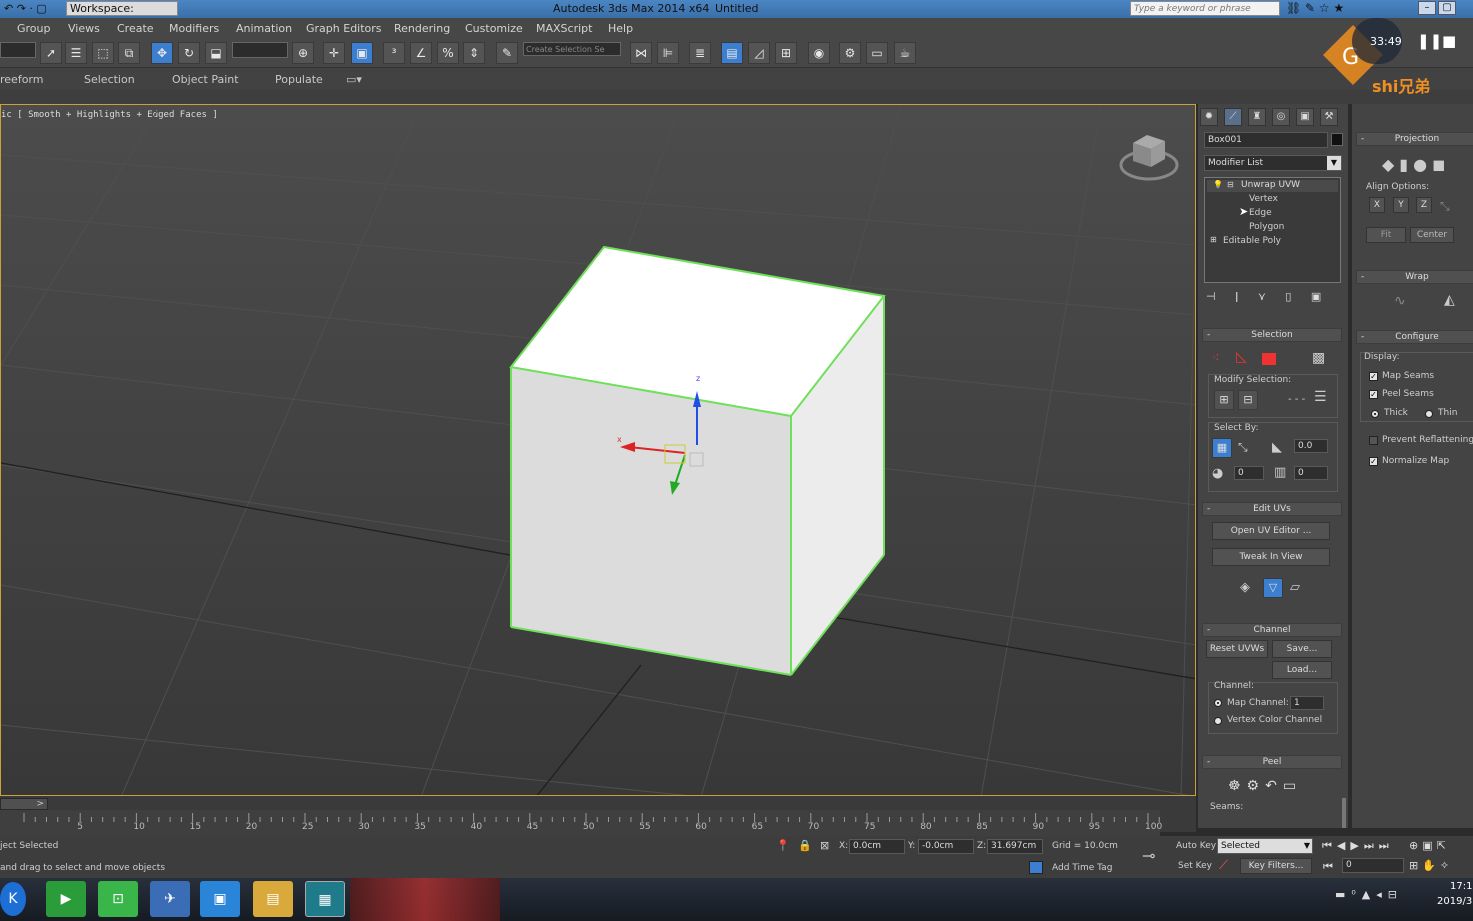 The image size is (1473, 921). Describe the element at coordinates (189, 53) in the screenshot. I see `select-rotate-icon: ↻` at that location.